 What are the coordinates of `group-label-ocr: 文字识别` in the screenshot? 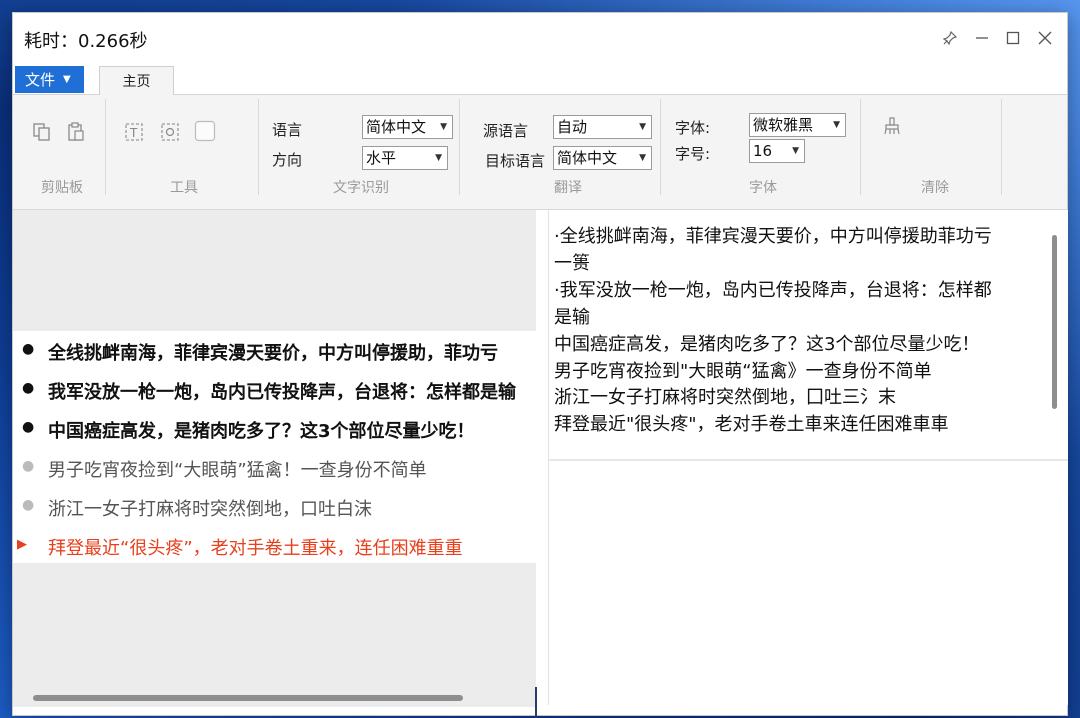 It's located at (361, 188).